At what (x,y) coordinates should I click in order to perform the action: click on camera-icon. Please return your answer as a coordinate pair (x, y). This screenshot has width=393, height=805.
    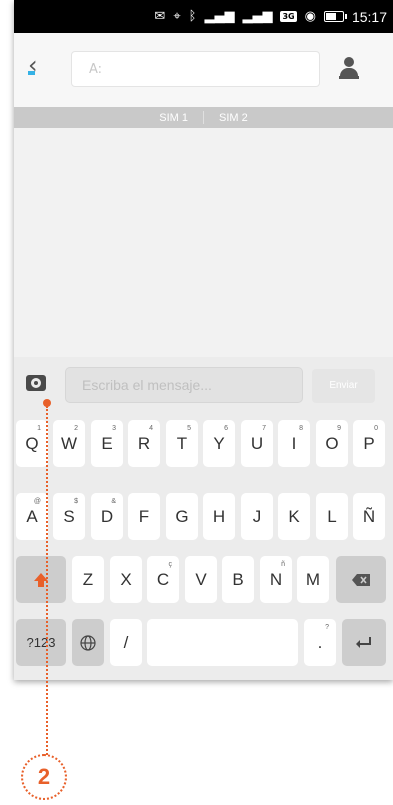
    Looking at the image, I should click on (36, 383).